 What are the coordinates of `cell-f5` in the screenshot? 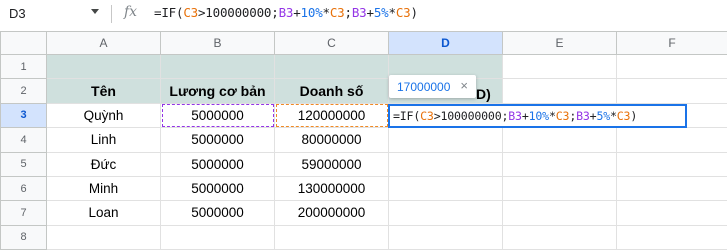 It's located at (671, 164).